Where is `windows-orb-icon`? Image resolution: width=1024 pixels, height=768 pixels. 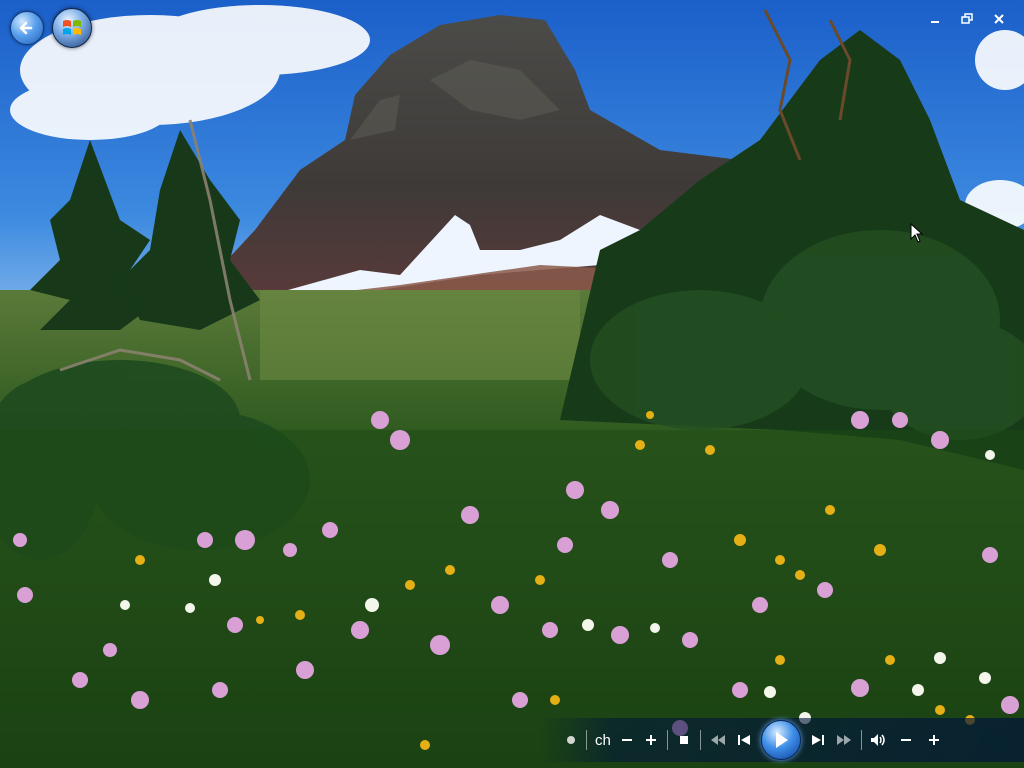
windows-orb-icon is located at coordinates (72, 27).